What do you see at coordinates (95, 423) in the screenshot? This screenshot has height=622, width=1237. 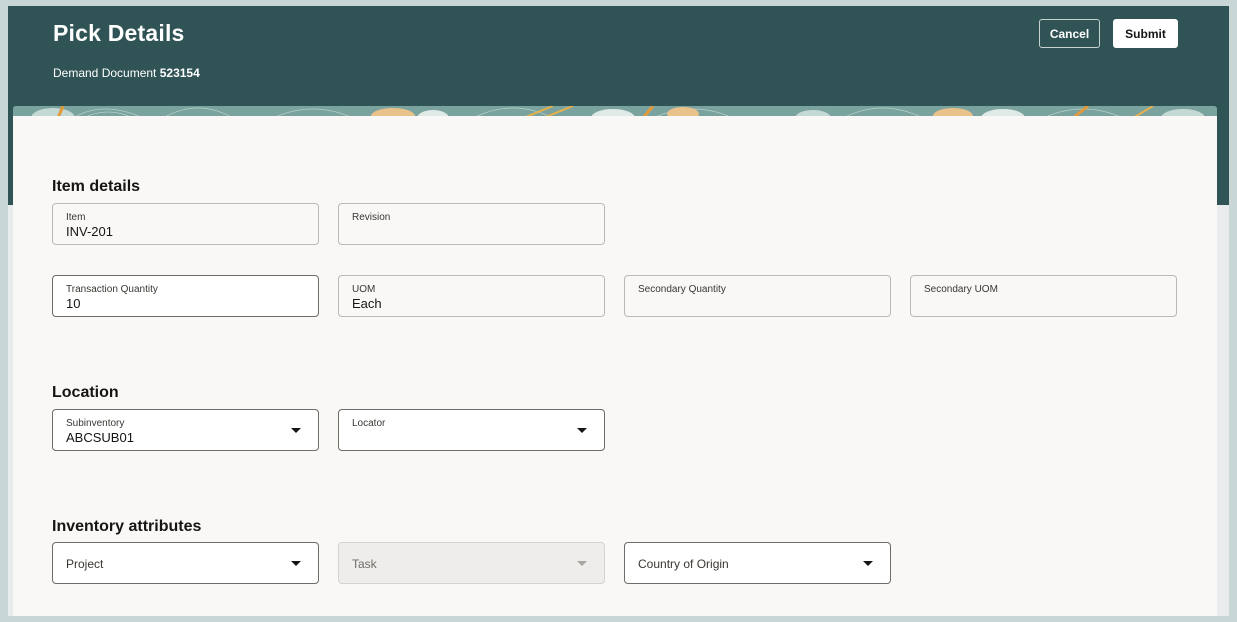 I see `subinventory-label: Subinventory` at bounding box center [95, 423].